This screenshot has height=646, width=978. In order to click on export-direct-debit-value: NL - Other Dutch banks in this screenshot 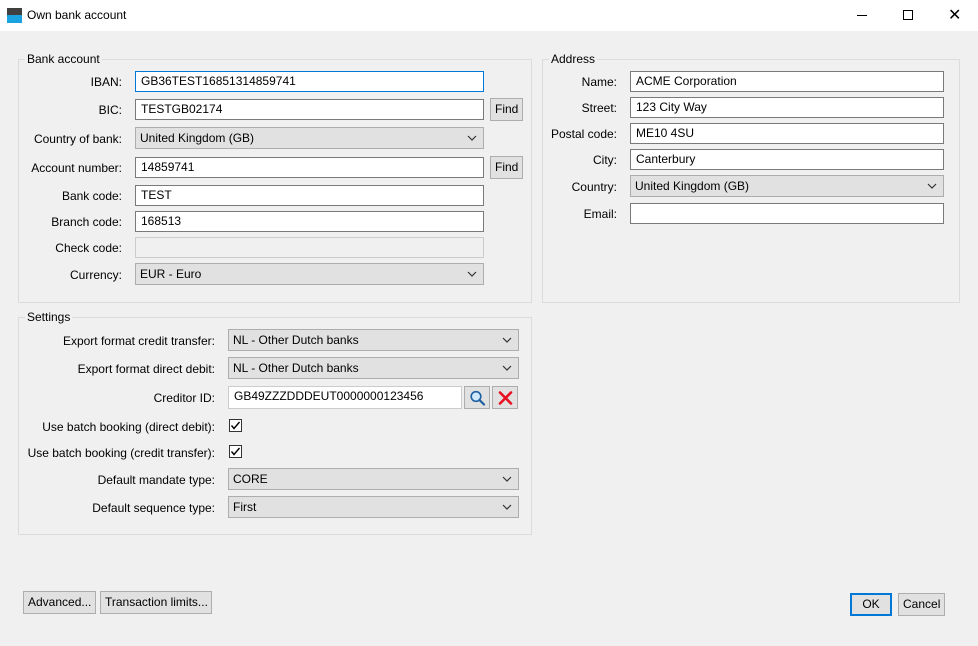, I will do `click(296, 368)`.